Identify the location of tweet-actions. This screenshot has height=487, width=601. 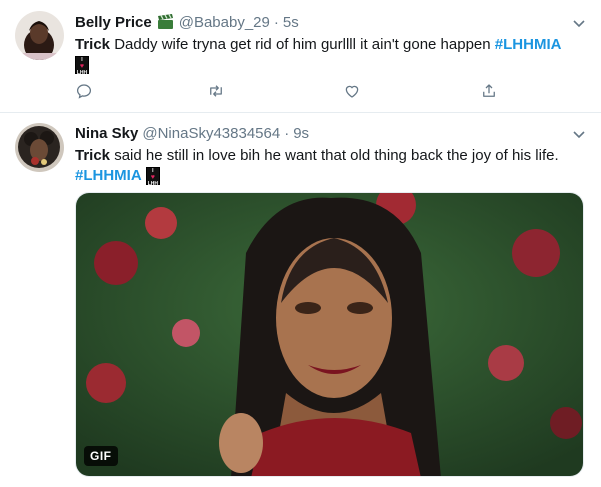
(290, 92).